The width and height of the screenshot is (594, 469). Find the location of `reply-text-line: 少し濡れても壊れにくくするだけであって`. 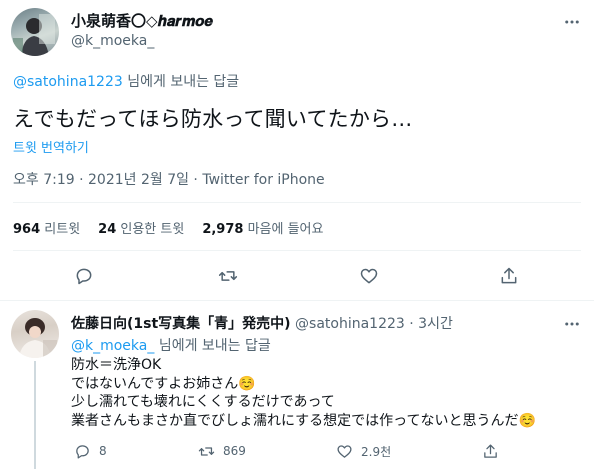

reply-text-line: 少し濡れても壊れにくくするだけであって is located at coordinates (203, 402).